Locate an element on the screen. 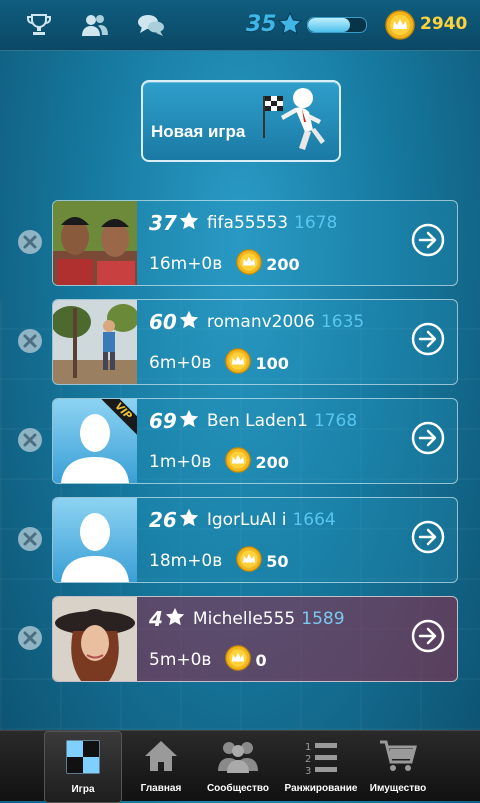 The height and width of the screenshot is (803, 480). svg-text: 1 is located at coordinates (308, 747).